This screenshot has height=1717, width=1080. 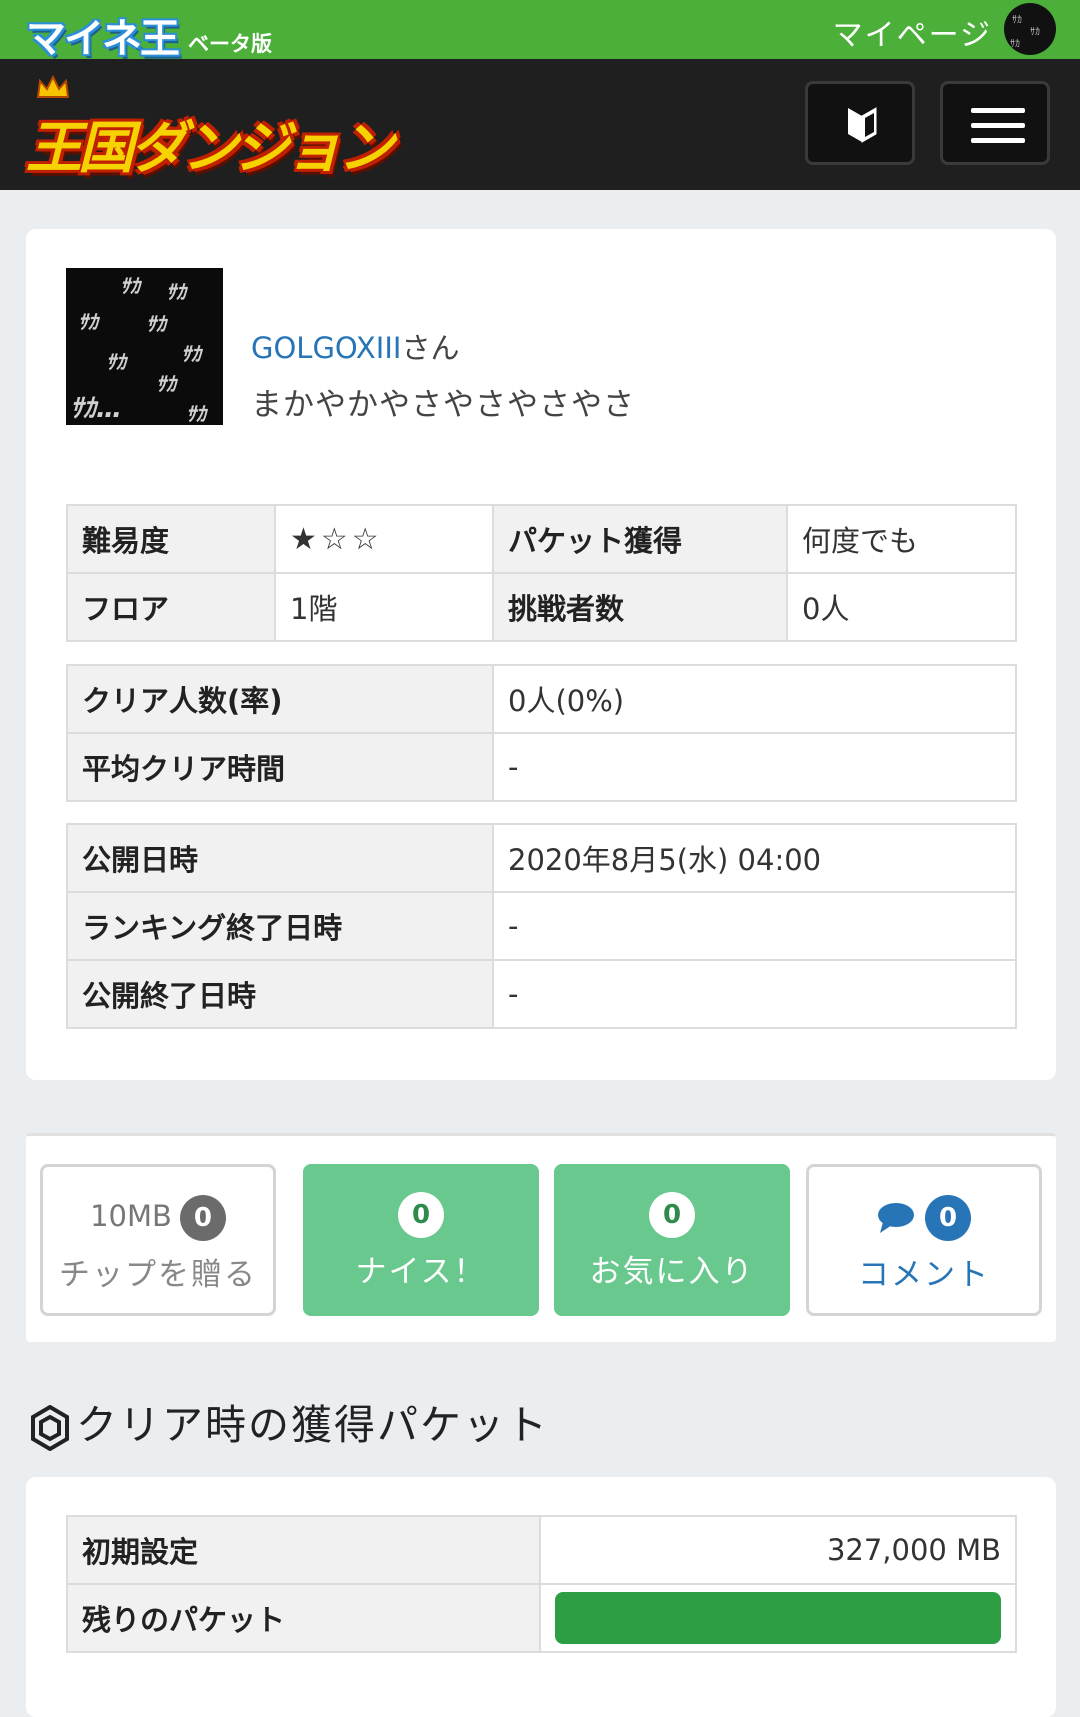 What do you see at coordinates (144, 346) in the screenshot?
I see `user-avatar: ｻｶ ｻｶ ｻｶ ｻｶ ｻｶ ｻｶ ｻｶ ｻｶ… ｻｶ` at bounding box center [144, 346].